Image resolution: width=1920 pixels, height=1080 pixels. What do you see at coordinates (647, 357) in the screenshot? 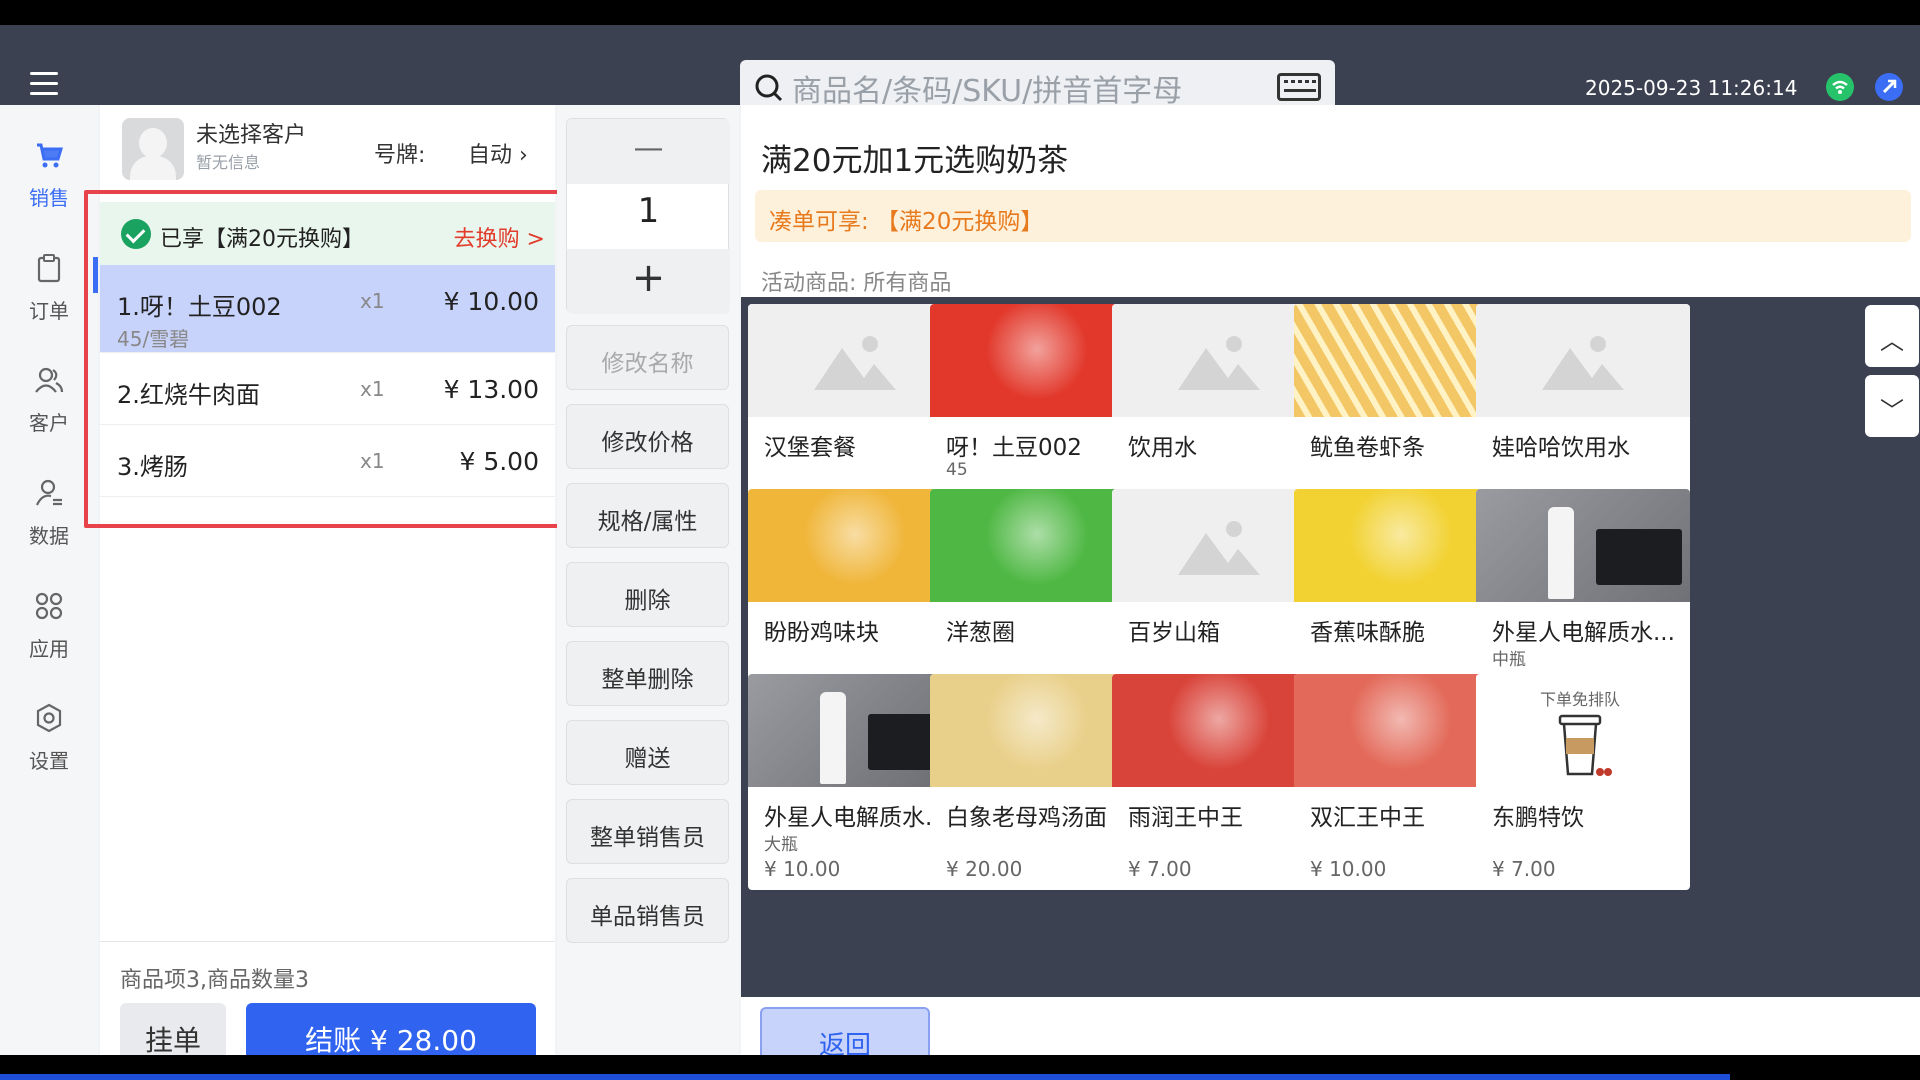
I see `rename-button: 修改名称` at bounding box center [647, 357].